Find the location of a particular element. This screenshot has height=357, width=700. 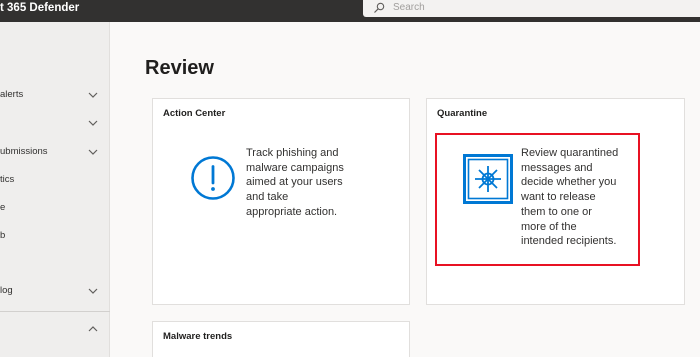

page-title: Review is located at coordinates (179, 68).